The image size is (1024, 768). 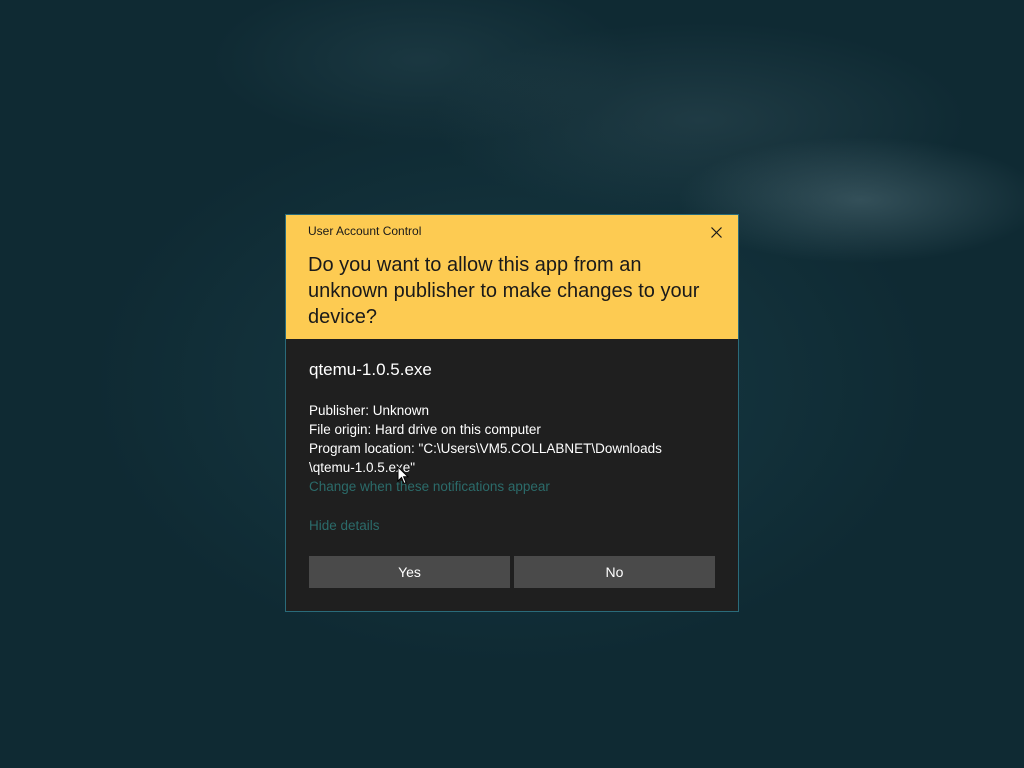 What do you see at coordinates (511, 525) in the screenshot?
I see `hide-details-link: Hide details` at bounding box center [511, 525].